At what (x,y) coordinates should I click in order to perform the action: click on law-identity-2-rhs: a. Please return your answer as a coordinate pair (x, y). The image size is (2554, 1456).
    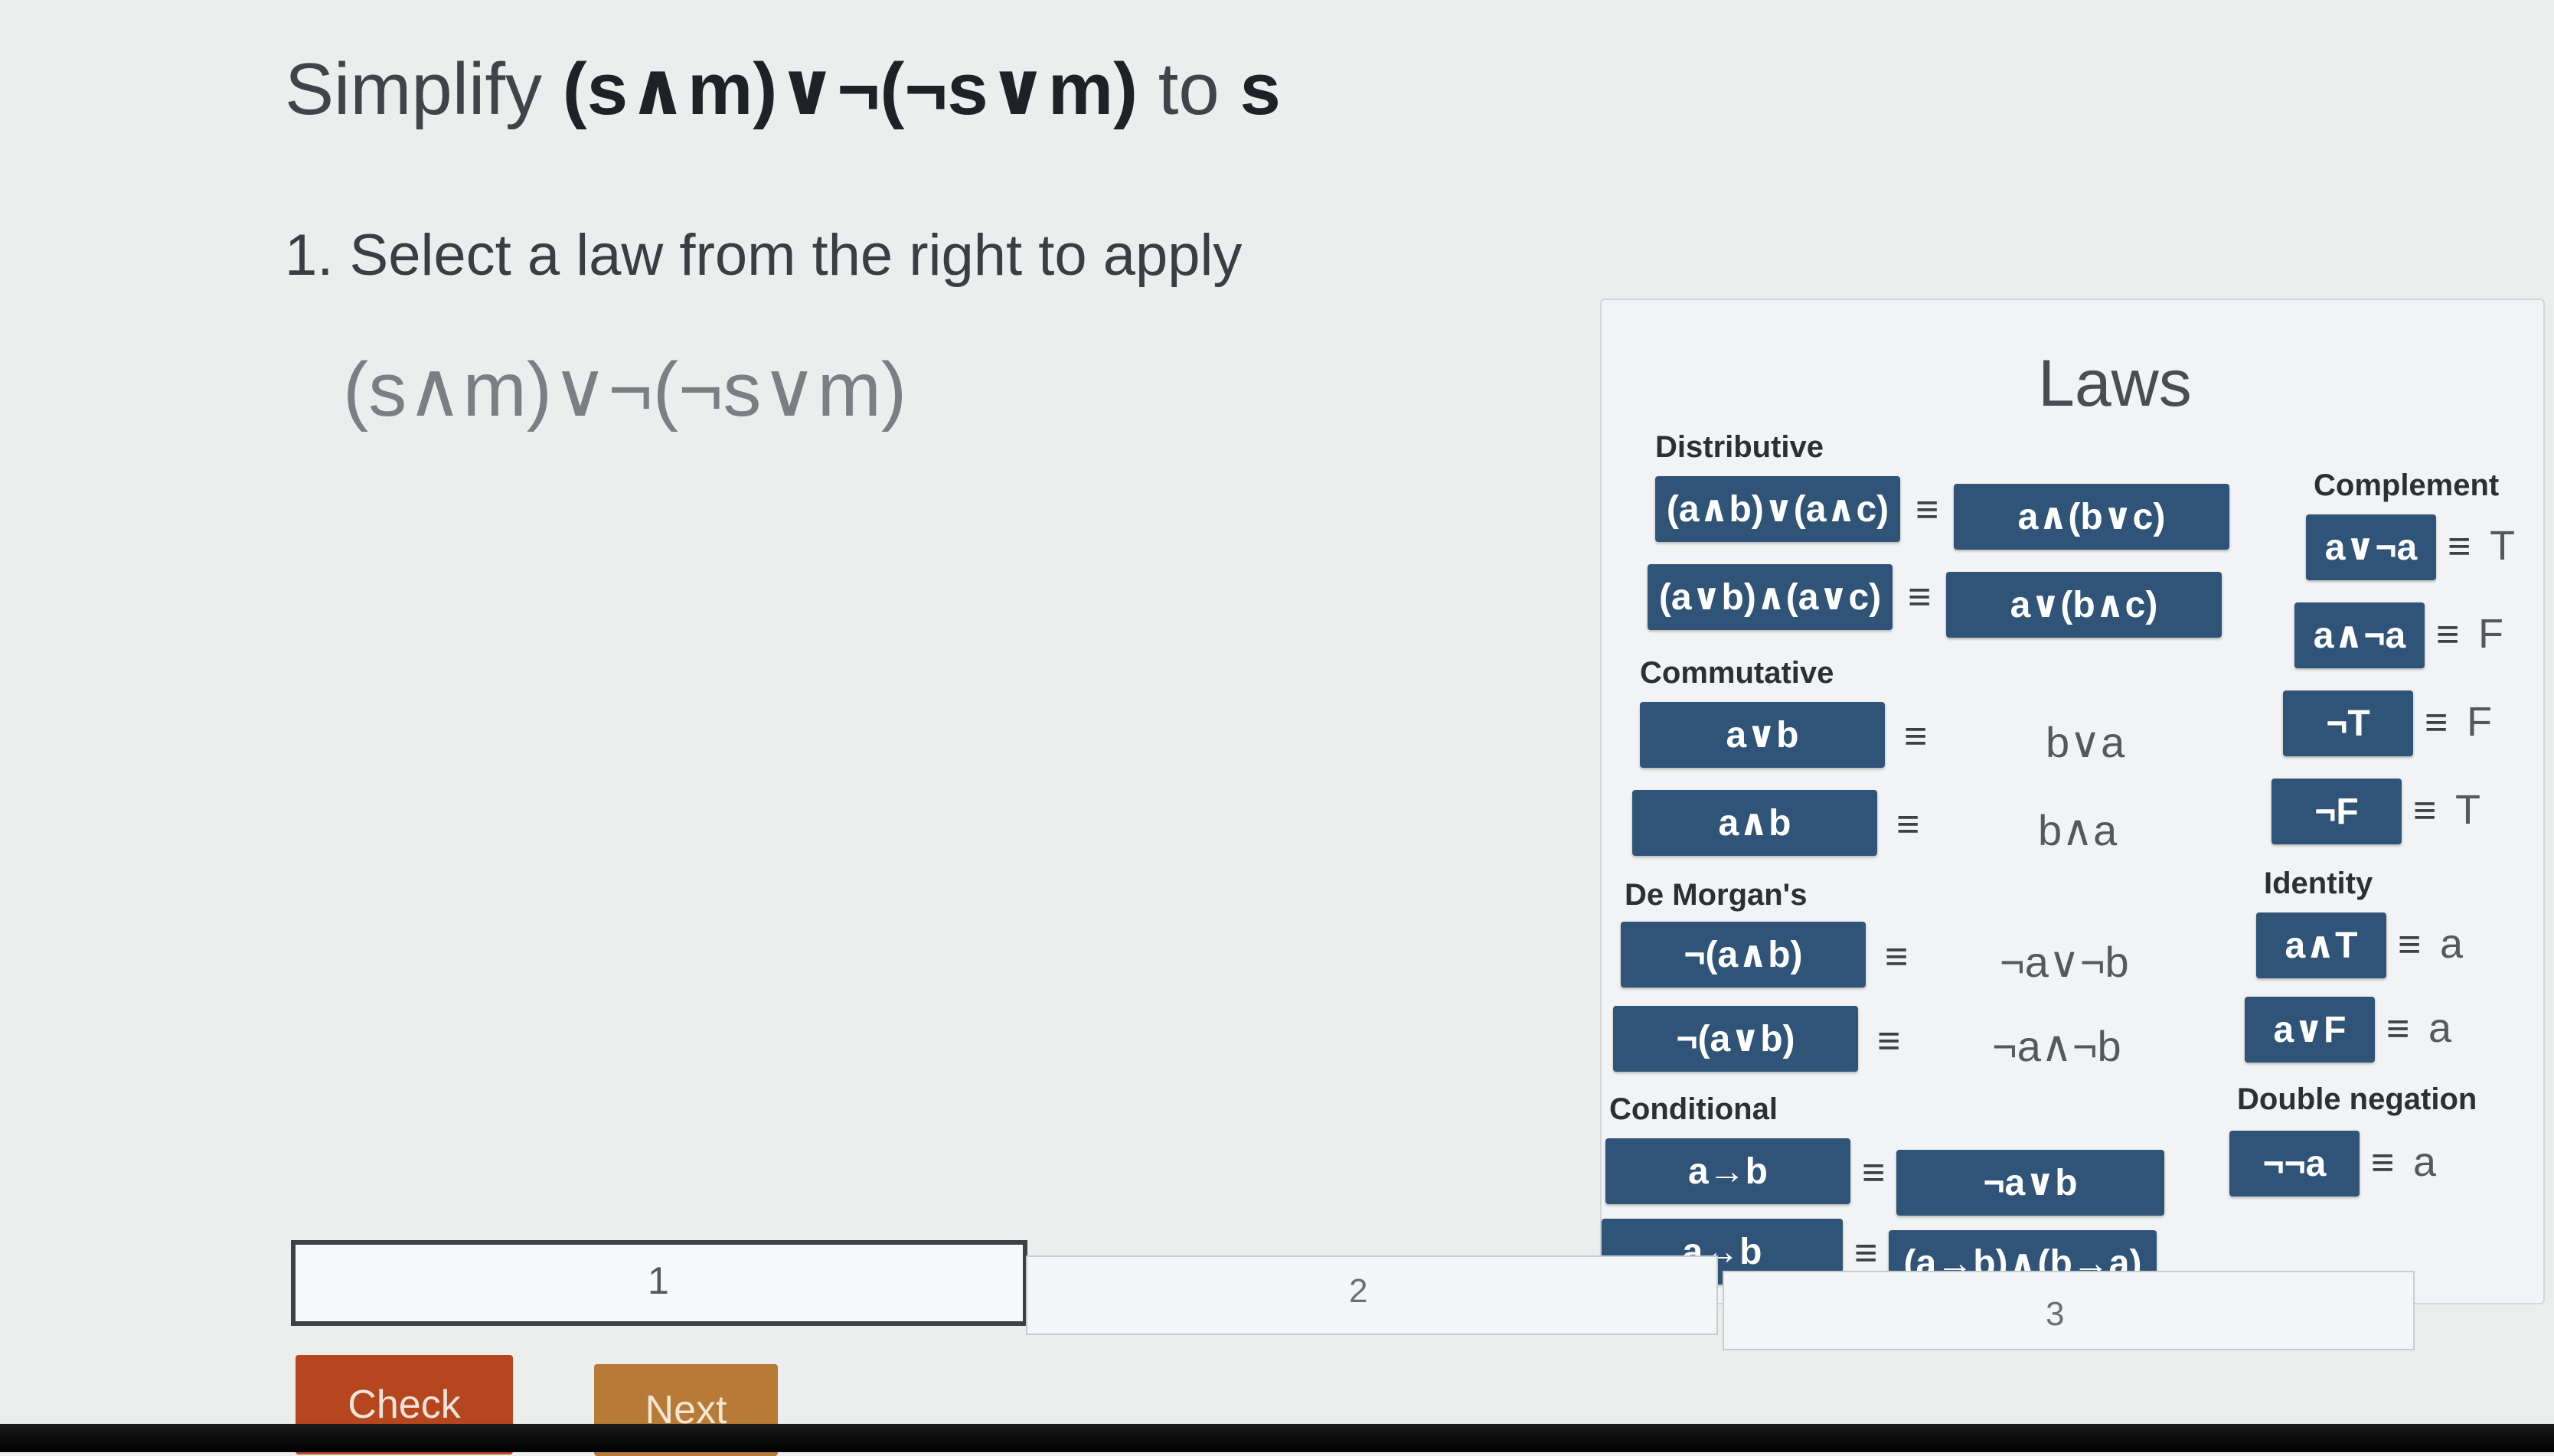
    Looking at the image, I should click on (2440, 1028).